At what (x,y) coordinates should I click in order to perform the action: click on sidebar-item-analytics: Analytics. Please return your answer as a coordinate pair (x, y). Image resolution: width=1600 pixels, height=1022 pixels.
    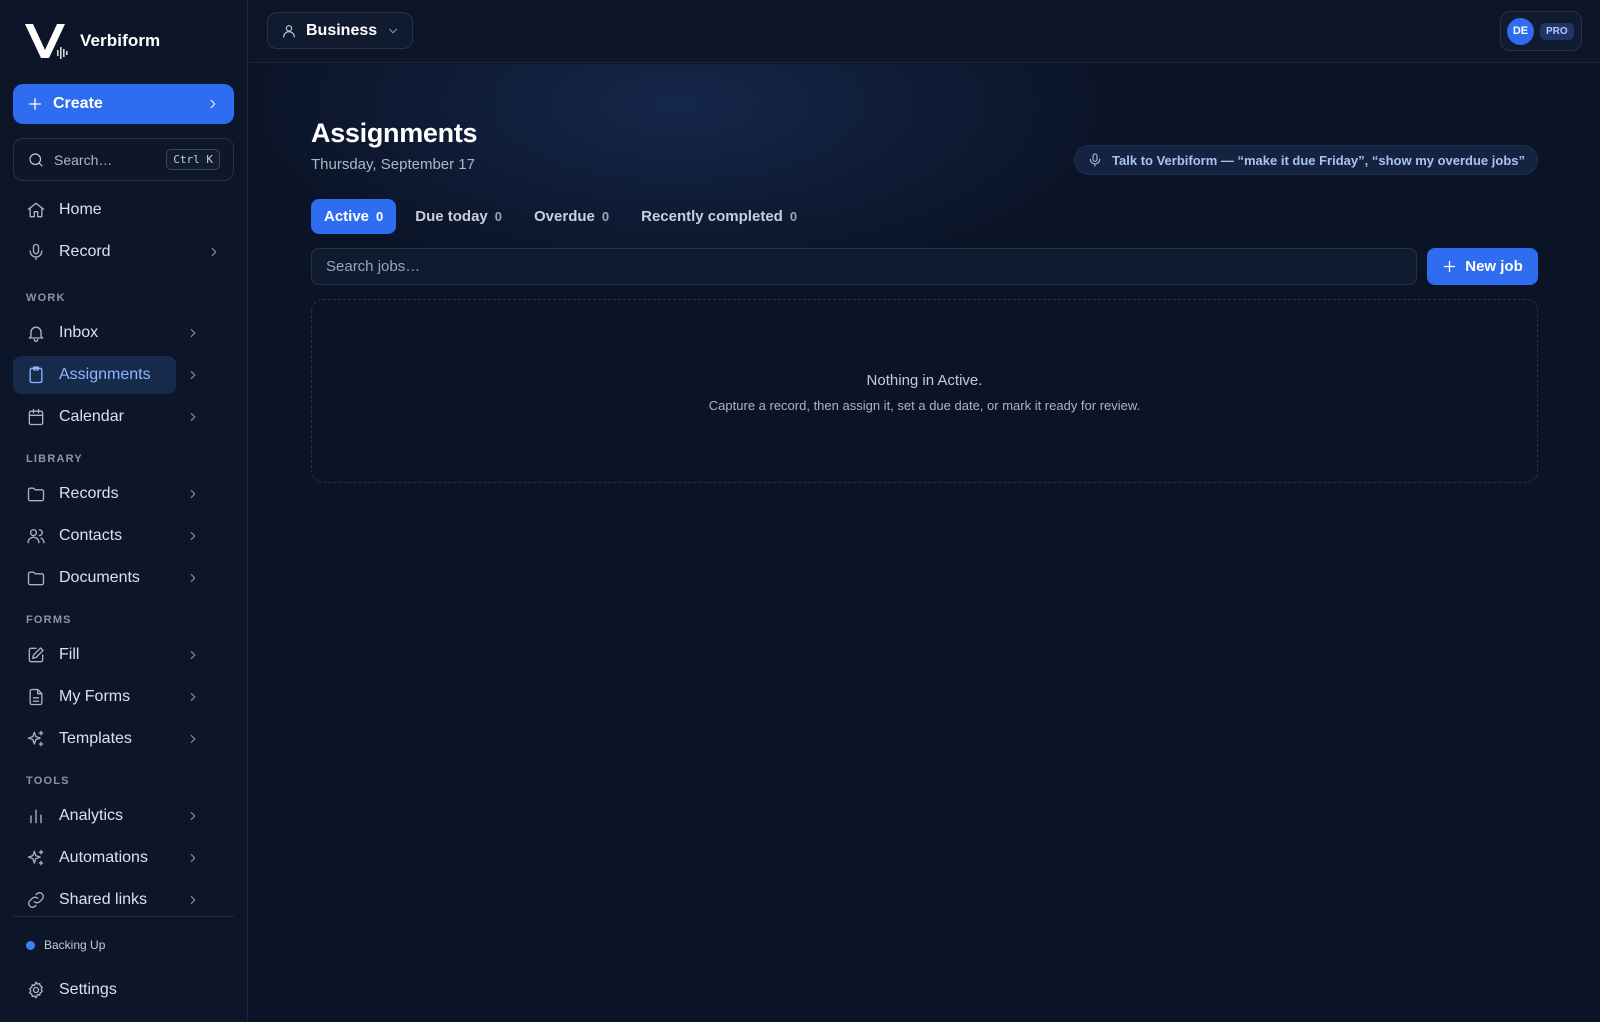
    Looking at the image, I should click on (94, 816).